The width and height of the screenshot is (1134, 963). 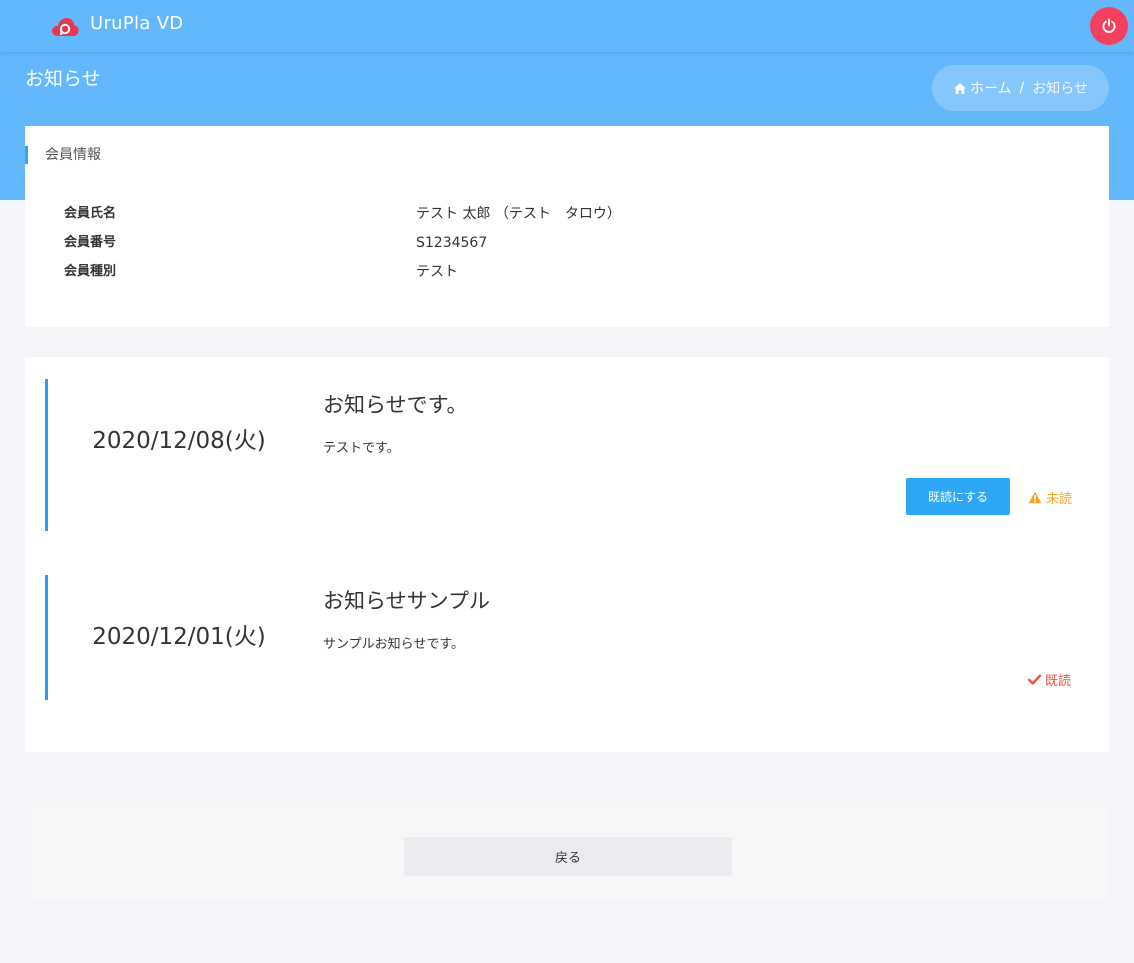 I want to click on footer-actions: 戻る, so click(x=567, y=850).